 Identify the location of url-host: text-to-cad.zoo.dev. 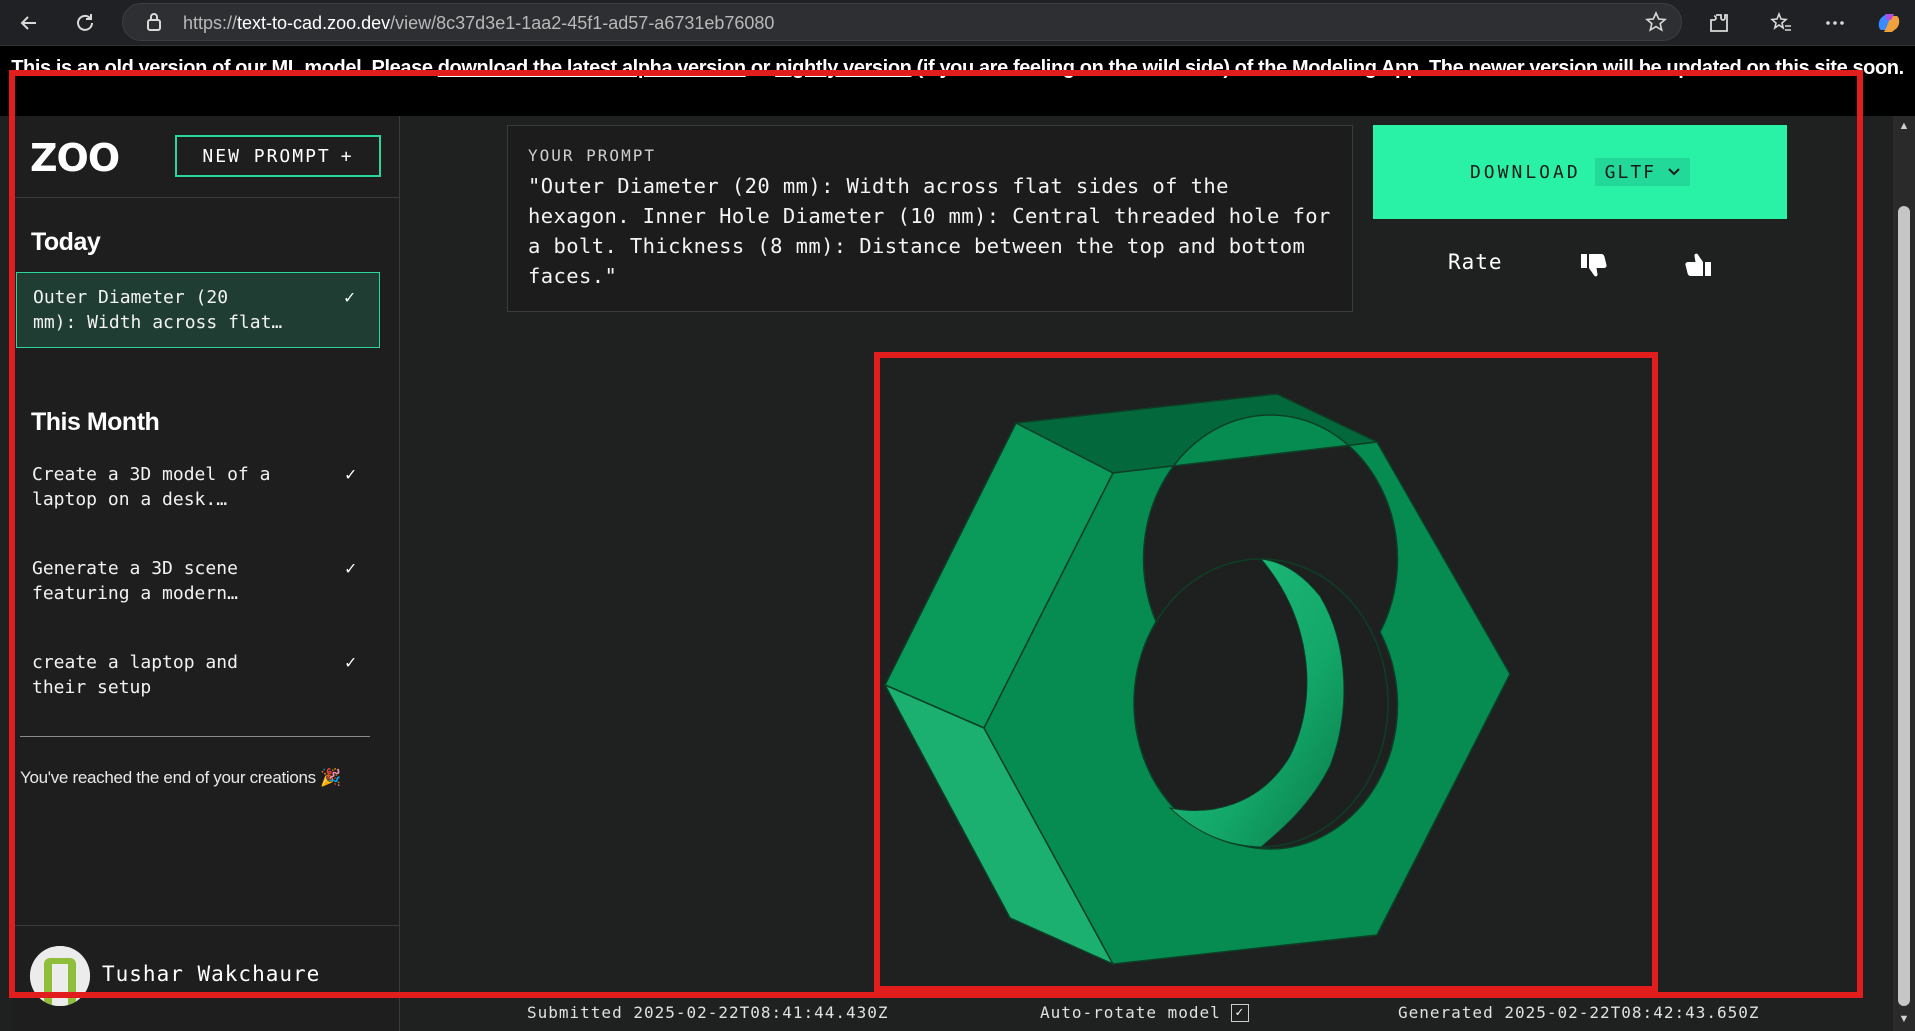
(314, 23).